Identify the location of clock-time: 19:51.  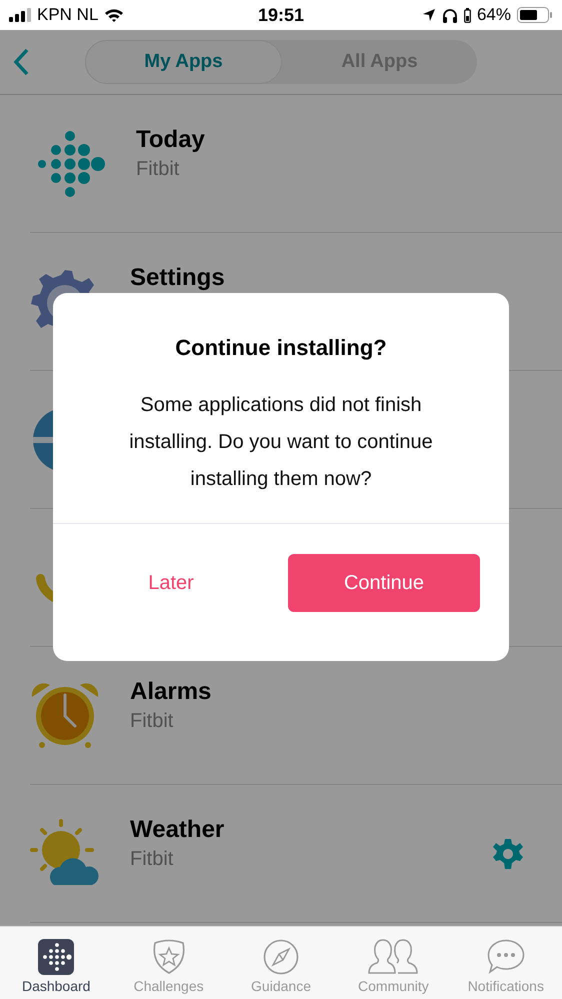
(281, 15).